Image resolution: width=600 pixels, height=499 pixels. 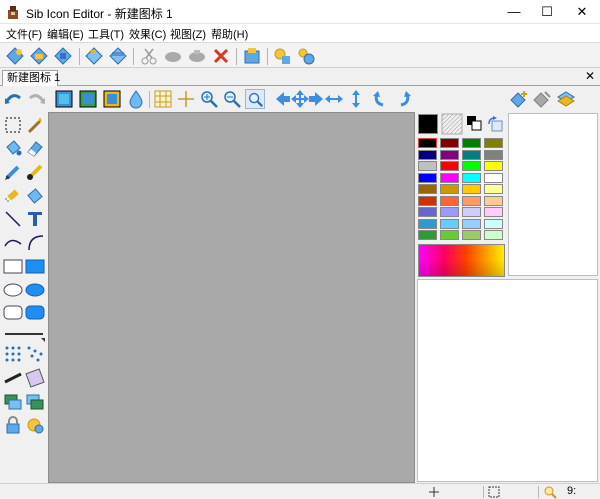 What do you see at coordinates (13, 196) in the screenshot?
I see `airbrush-icon` at bounding box center [13, 196].